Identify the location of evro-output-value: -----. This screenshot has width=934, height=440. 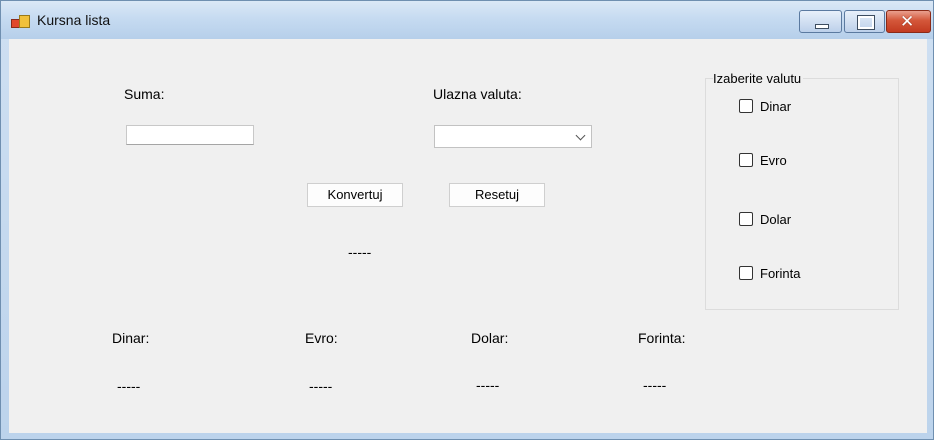
(321, 386).